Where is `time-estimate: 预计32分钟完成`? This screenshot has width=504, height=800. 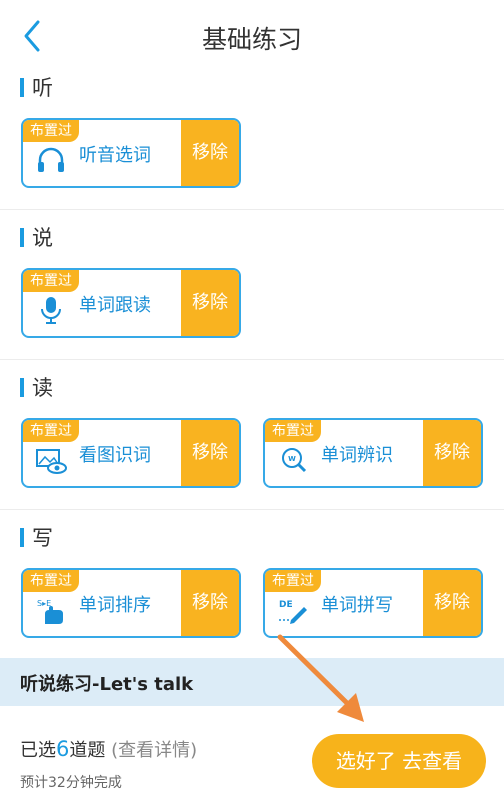
time-estimate: 预计32分钟完成 is located at coordinates (71, 783).